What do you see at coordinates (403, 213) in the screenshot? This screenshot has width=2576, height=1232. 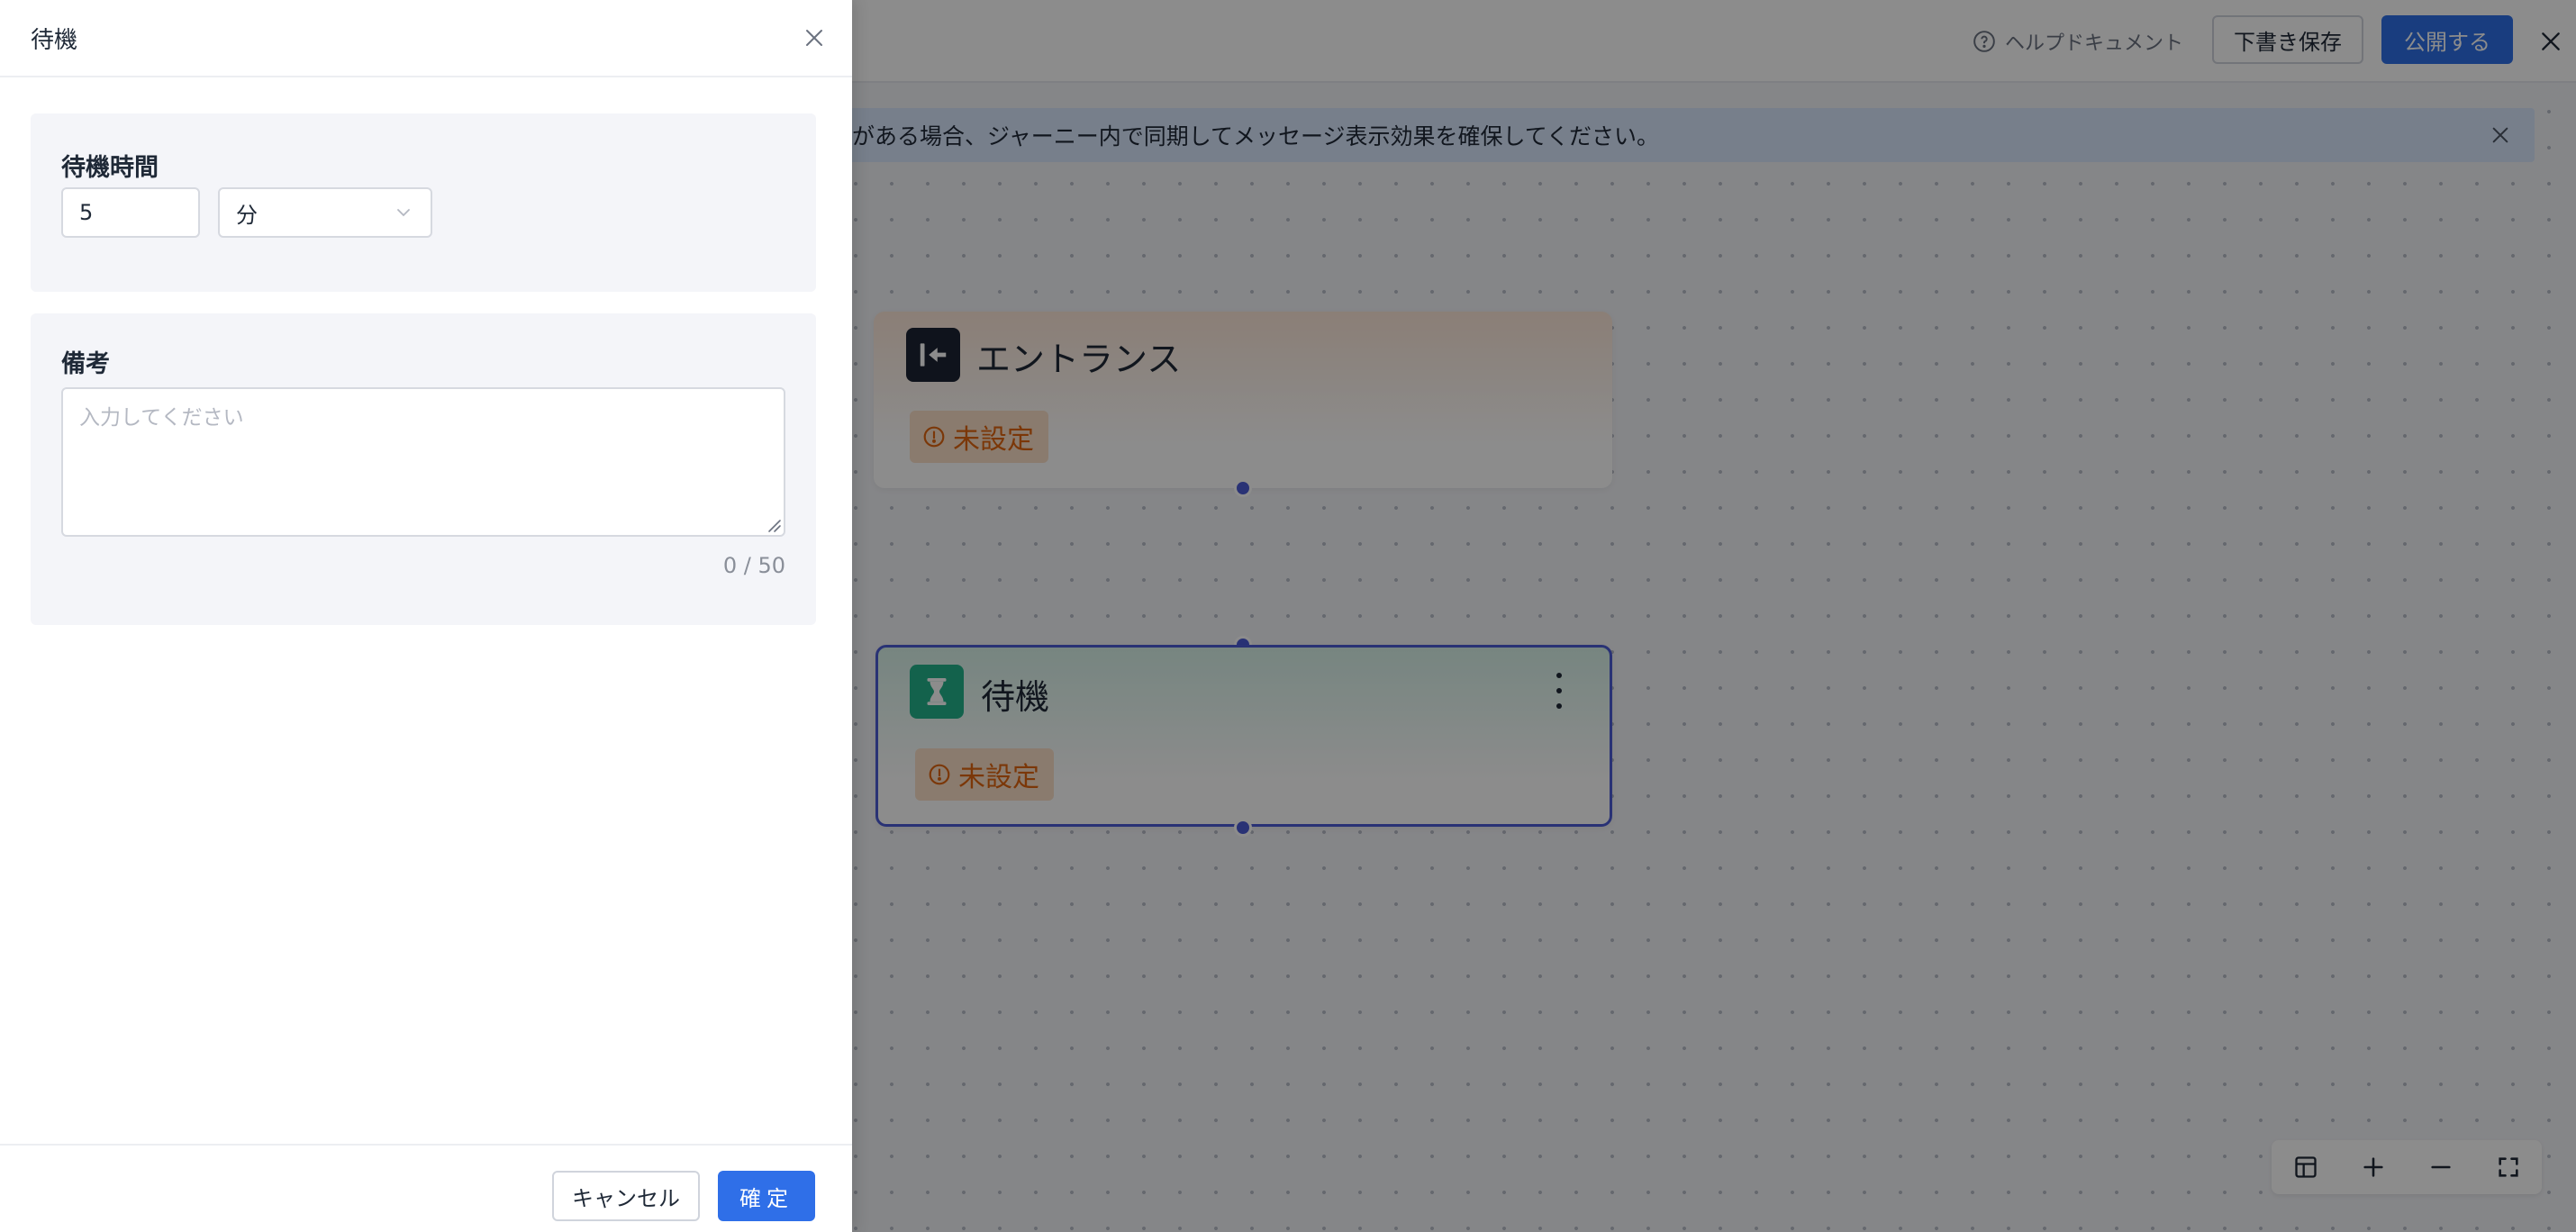 I see `chevron-down-icon` at bounding box center [403, 213].